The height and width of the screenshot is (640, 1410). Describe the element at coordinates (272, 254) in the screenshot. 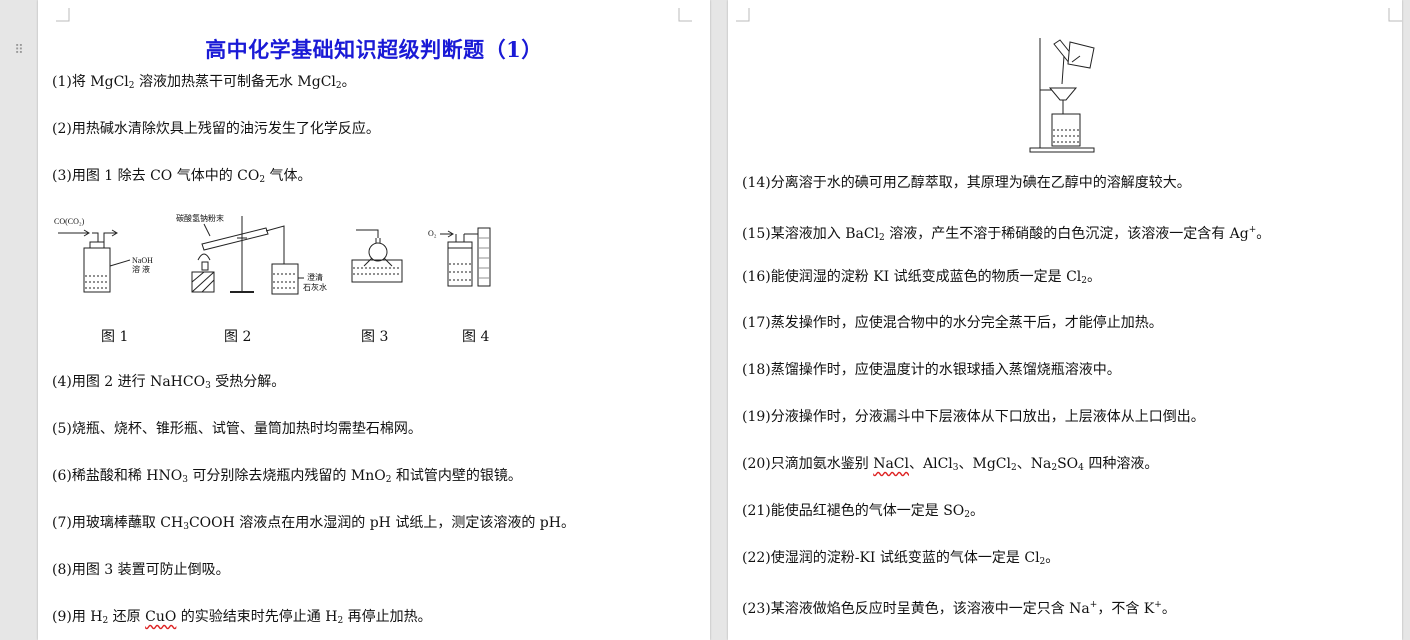

I see `apparatus-figure: CO(CO₂) NaOH 溶 液 碳酸氢钠粉末 澄清 石灰水 O₂` at that location.